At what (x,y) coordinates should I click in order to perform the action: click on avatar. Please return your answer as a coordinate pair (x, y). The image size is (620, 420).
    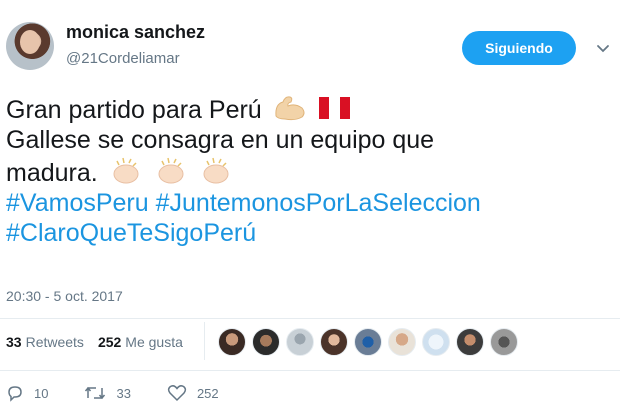
    Looking at the image, I should click on (30, 46).